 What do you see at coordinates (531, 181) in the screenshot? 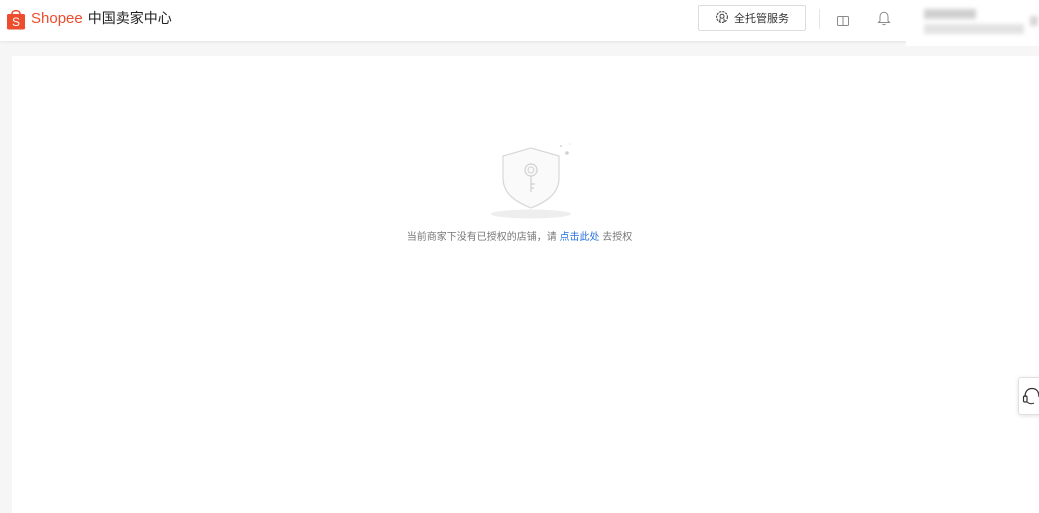
I see `shield-key-icon` at bounding box center [531, 181].